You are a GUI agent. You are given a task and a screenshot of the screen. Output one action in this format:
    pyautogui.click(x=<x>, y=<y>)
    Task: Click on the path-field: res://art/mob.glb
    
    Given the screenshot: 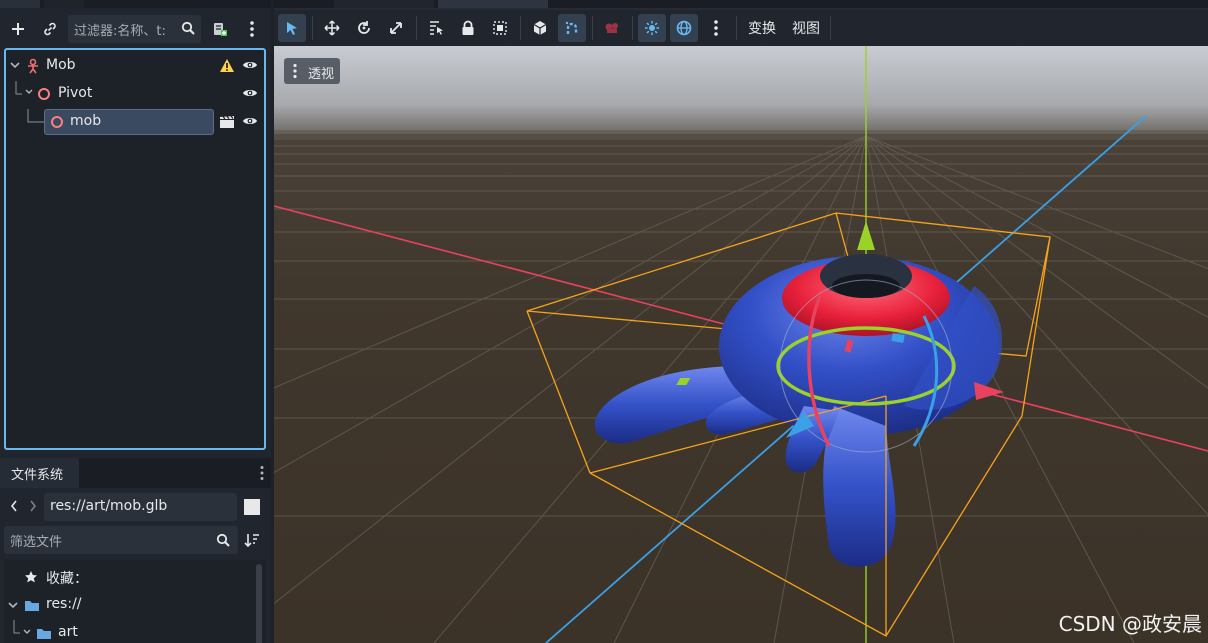 What is the action you would take?
    pyautogui.click(x=140, y=507)
    